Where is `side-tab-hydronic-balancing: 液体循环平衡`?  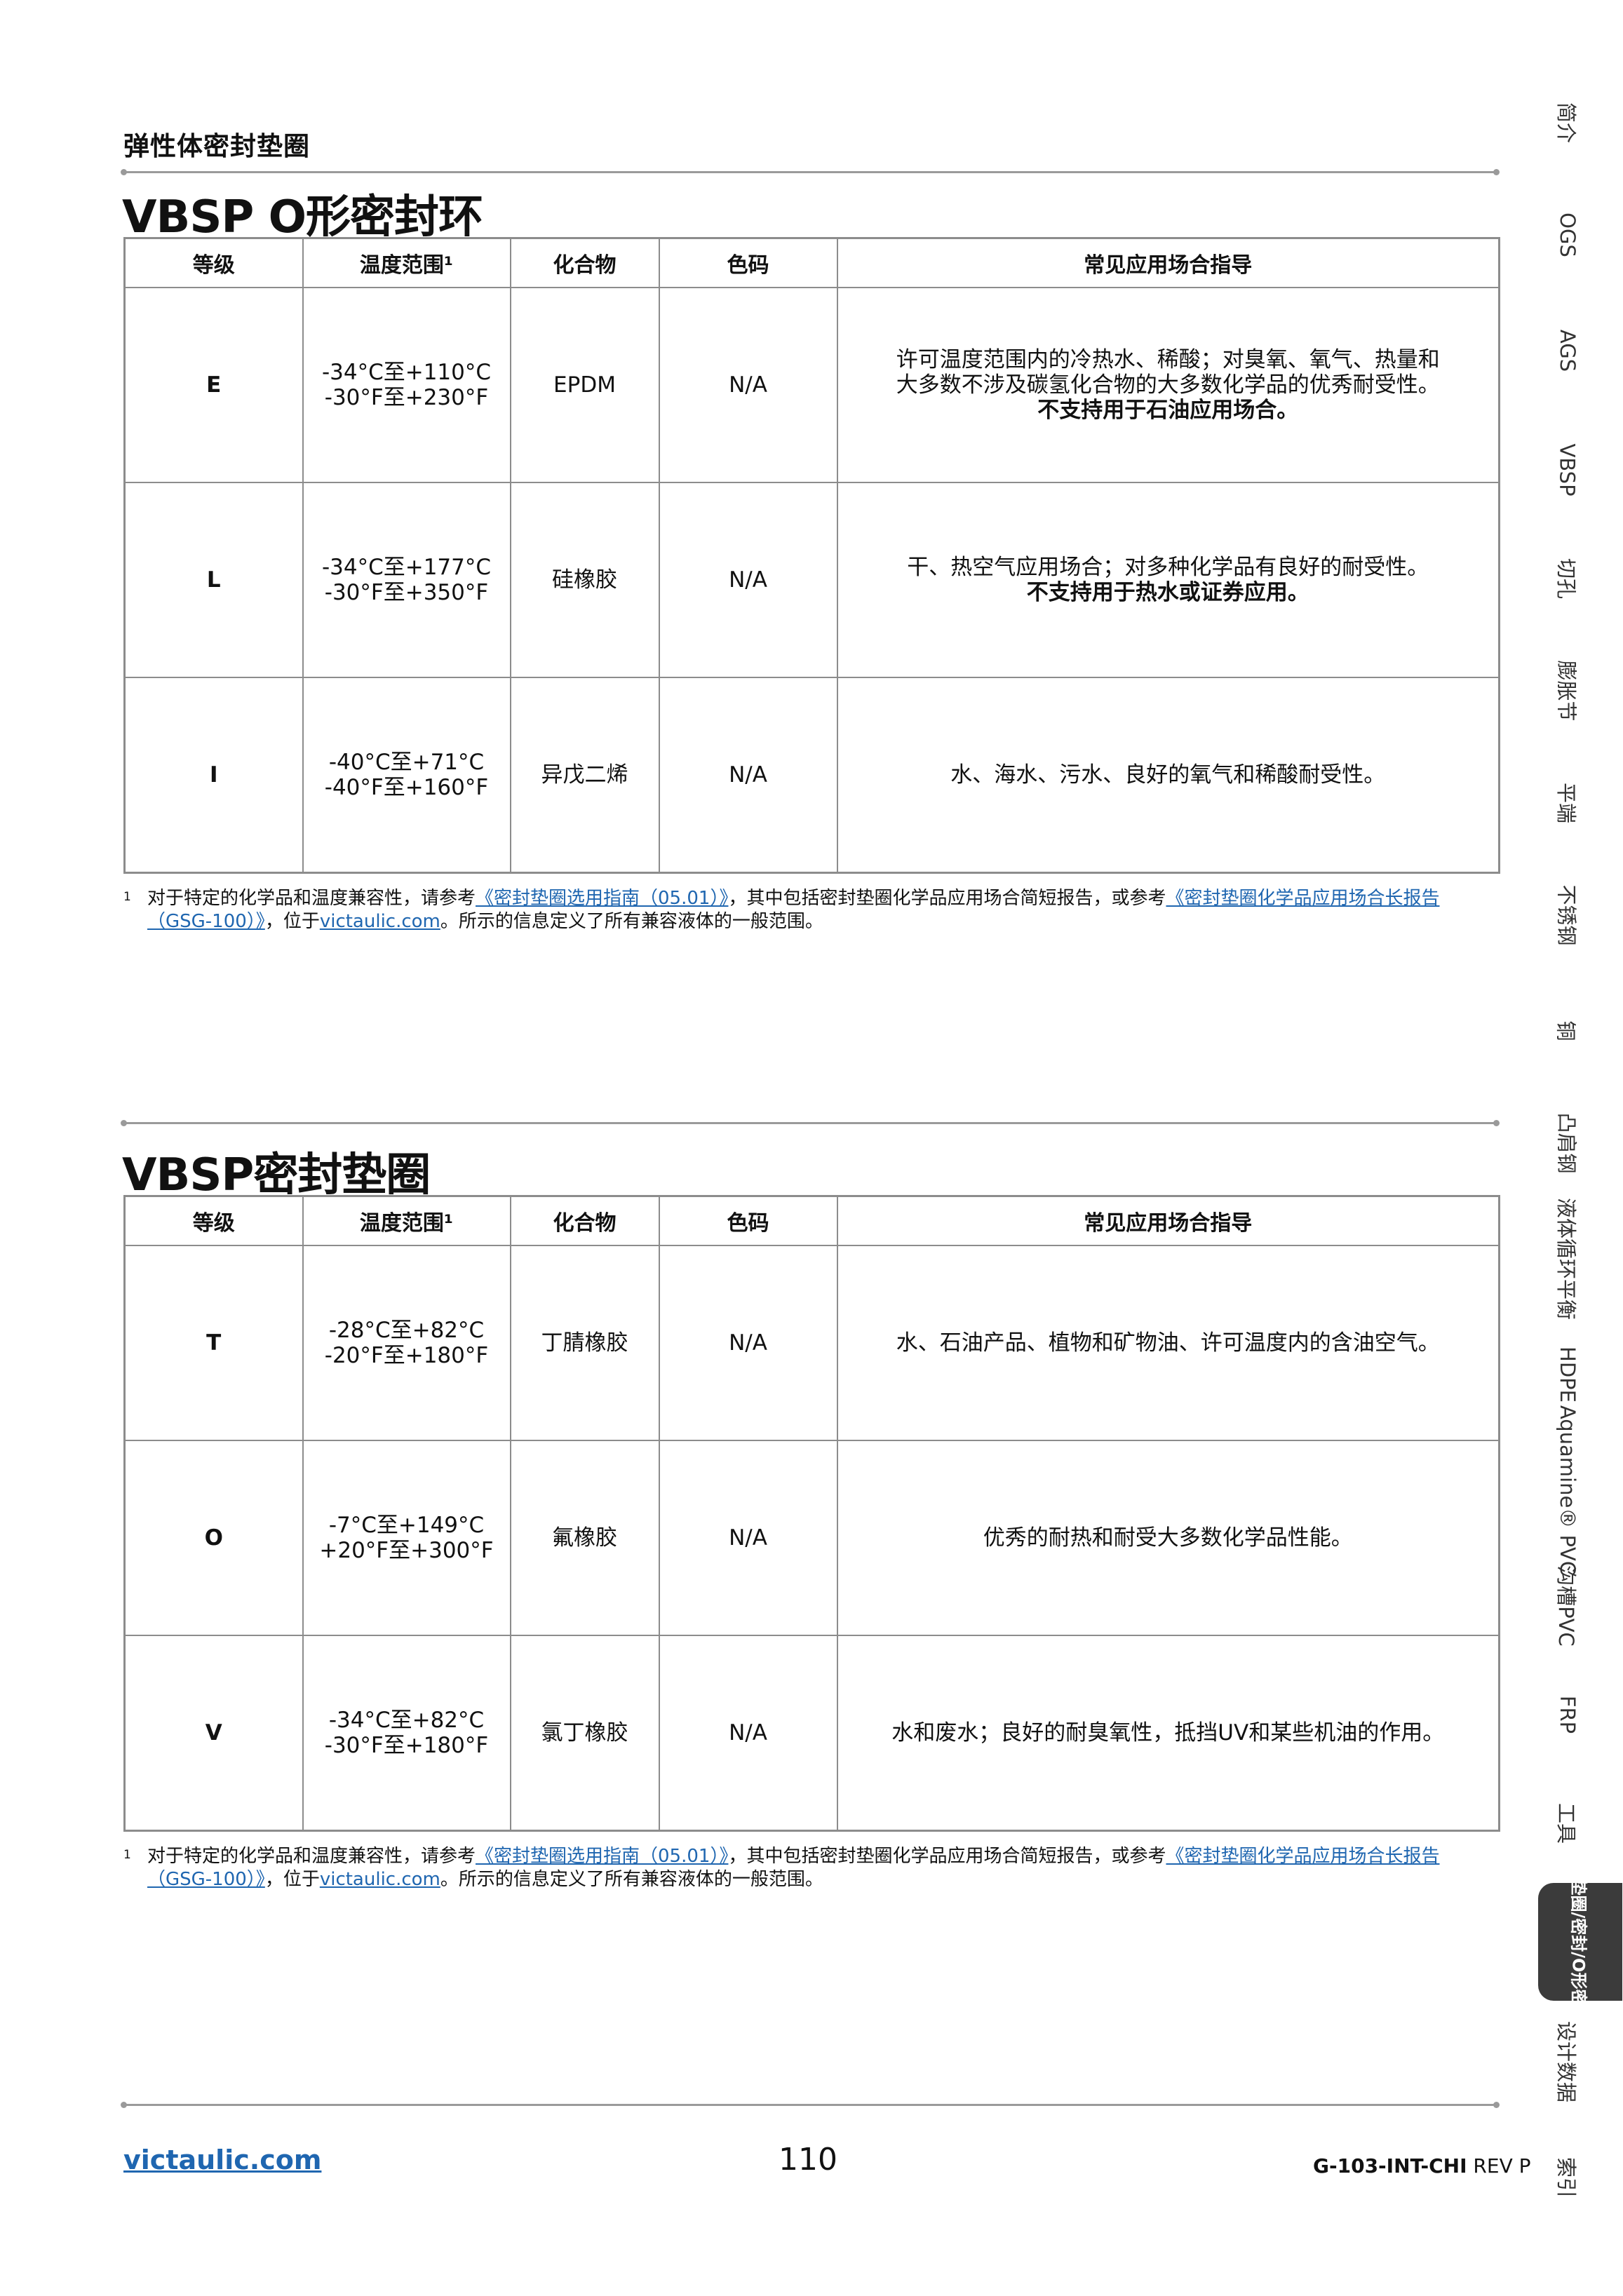
side-tab-hydronic-balancing: 液体循环平衡 is located at coordinates (1568, 1259).